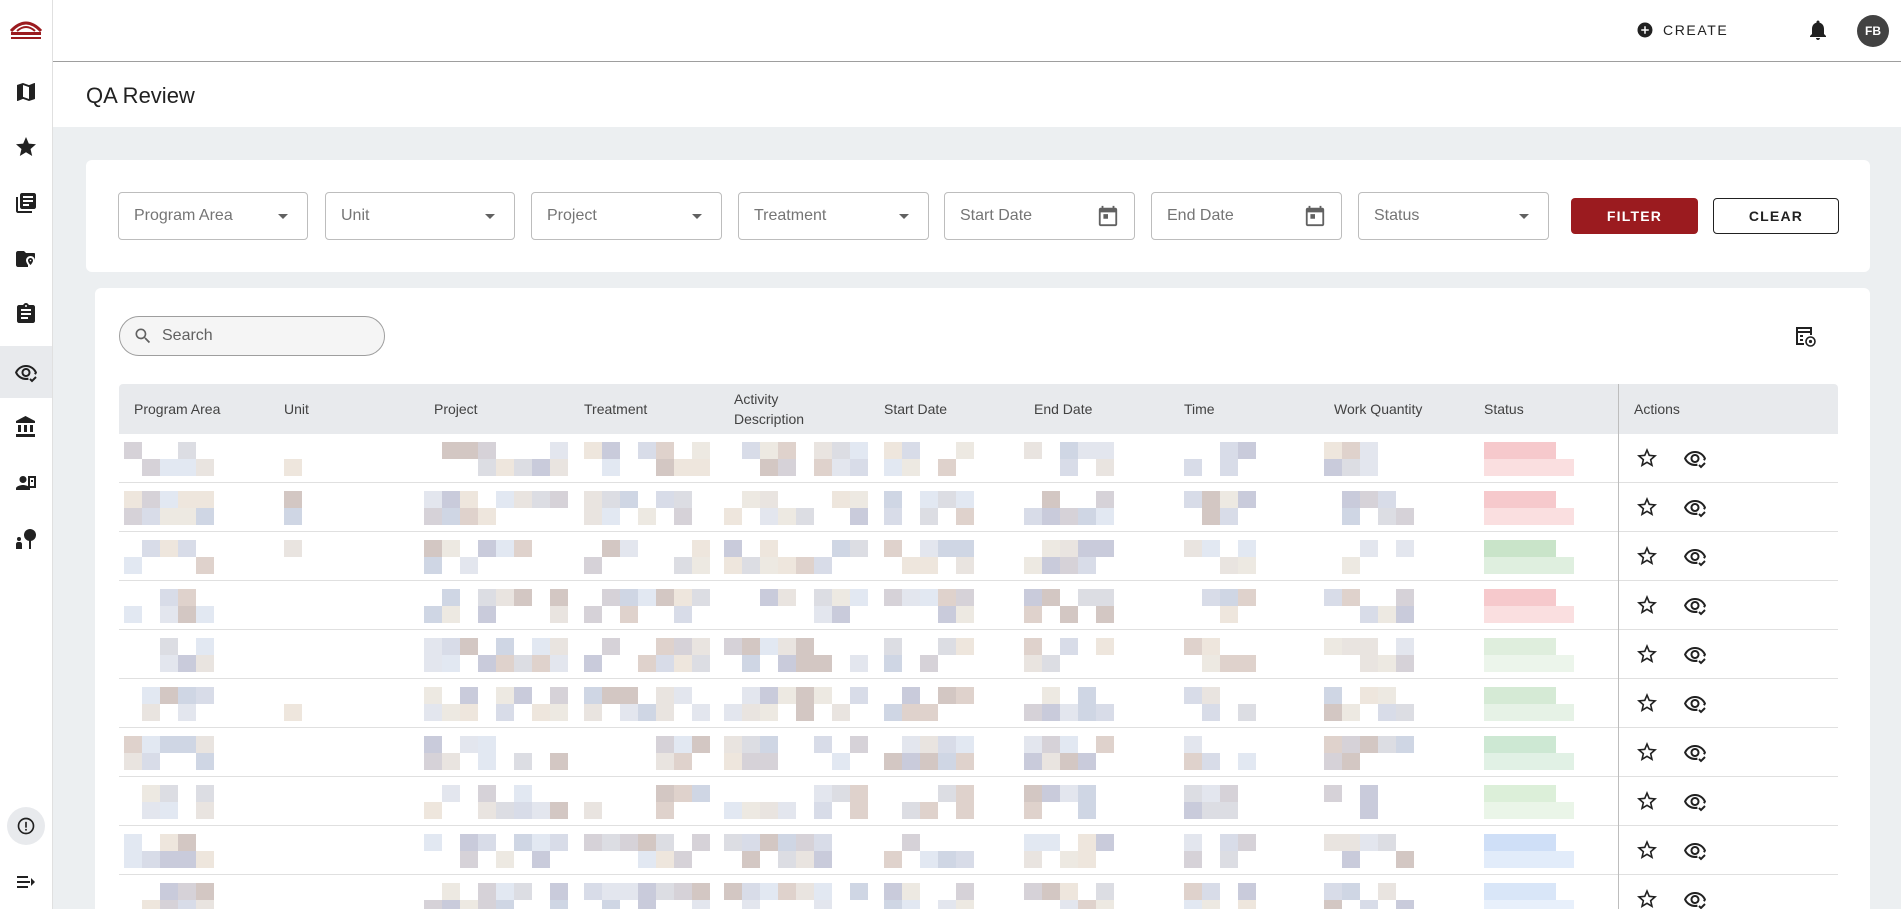 The width and height of the screenshot is (1901, 909). Describe the element at coordinates (769, 409) in the screenshot. I see `col-activity-description: Activity Description` at that location.